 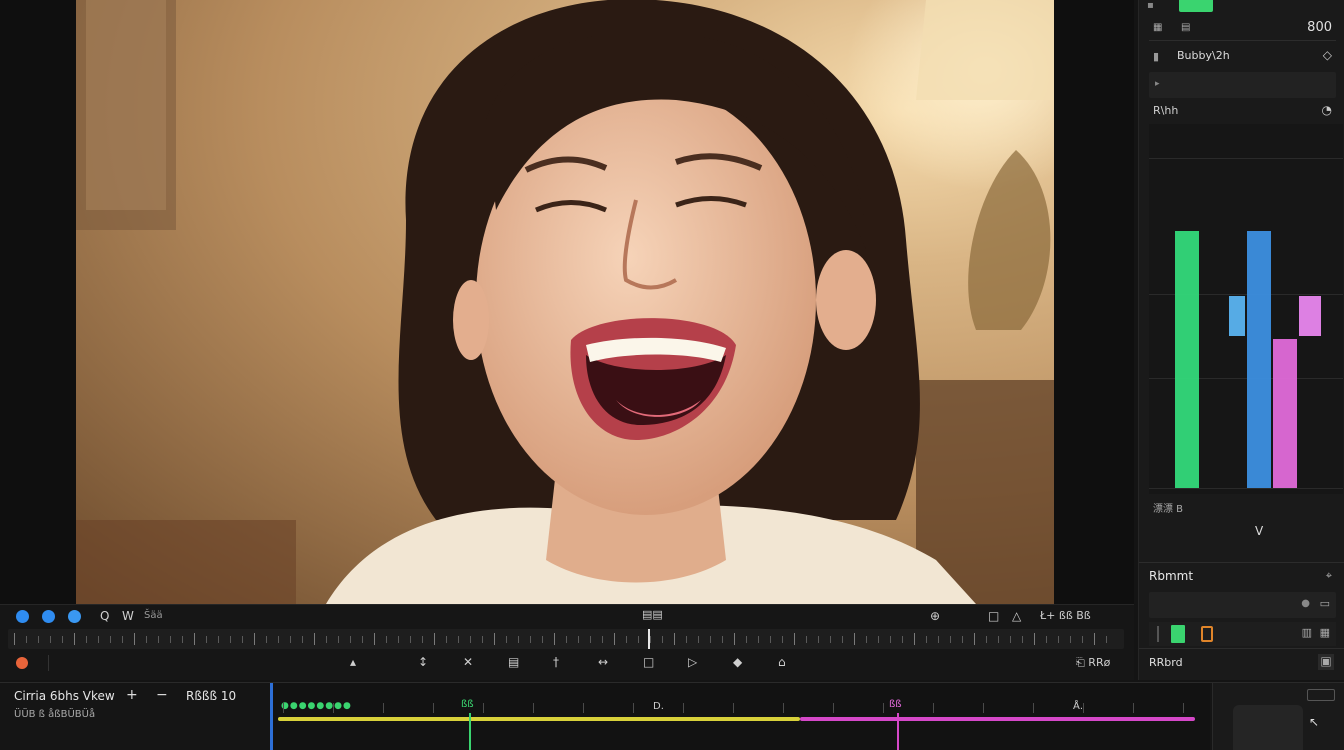 I want to click on marker-button: ▴, so click(x=353, y=662).